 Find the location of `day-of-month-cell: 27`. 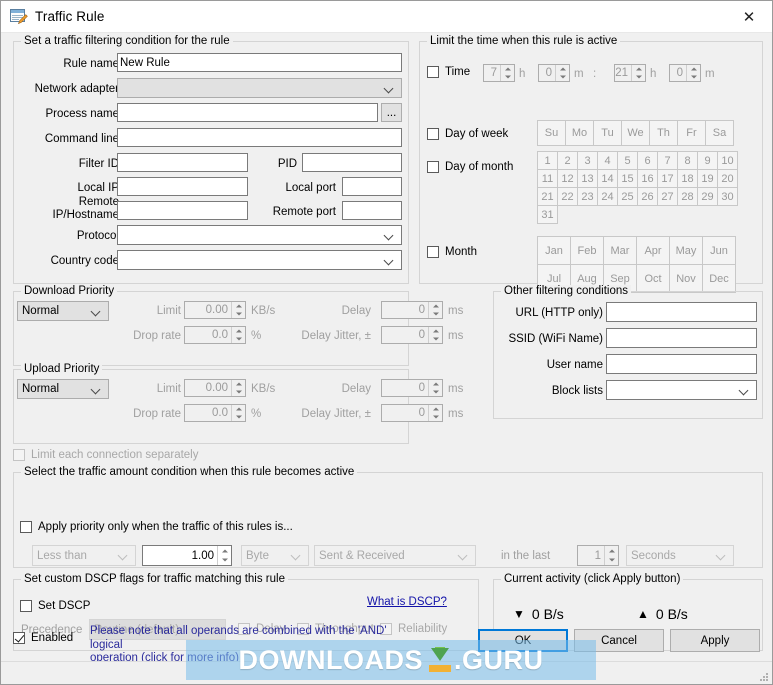

day-of-month-cell: 27 is located at coordinates (667, 196).